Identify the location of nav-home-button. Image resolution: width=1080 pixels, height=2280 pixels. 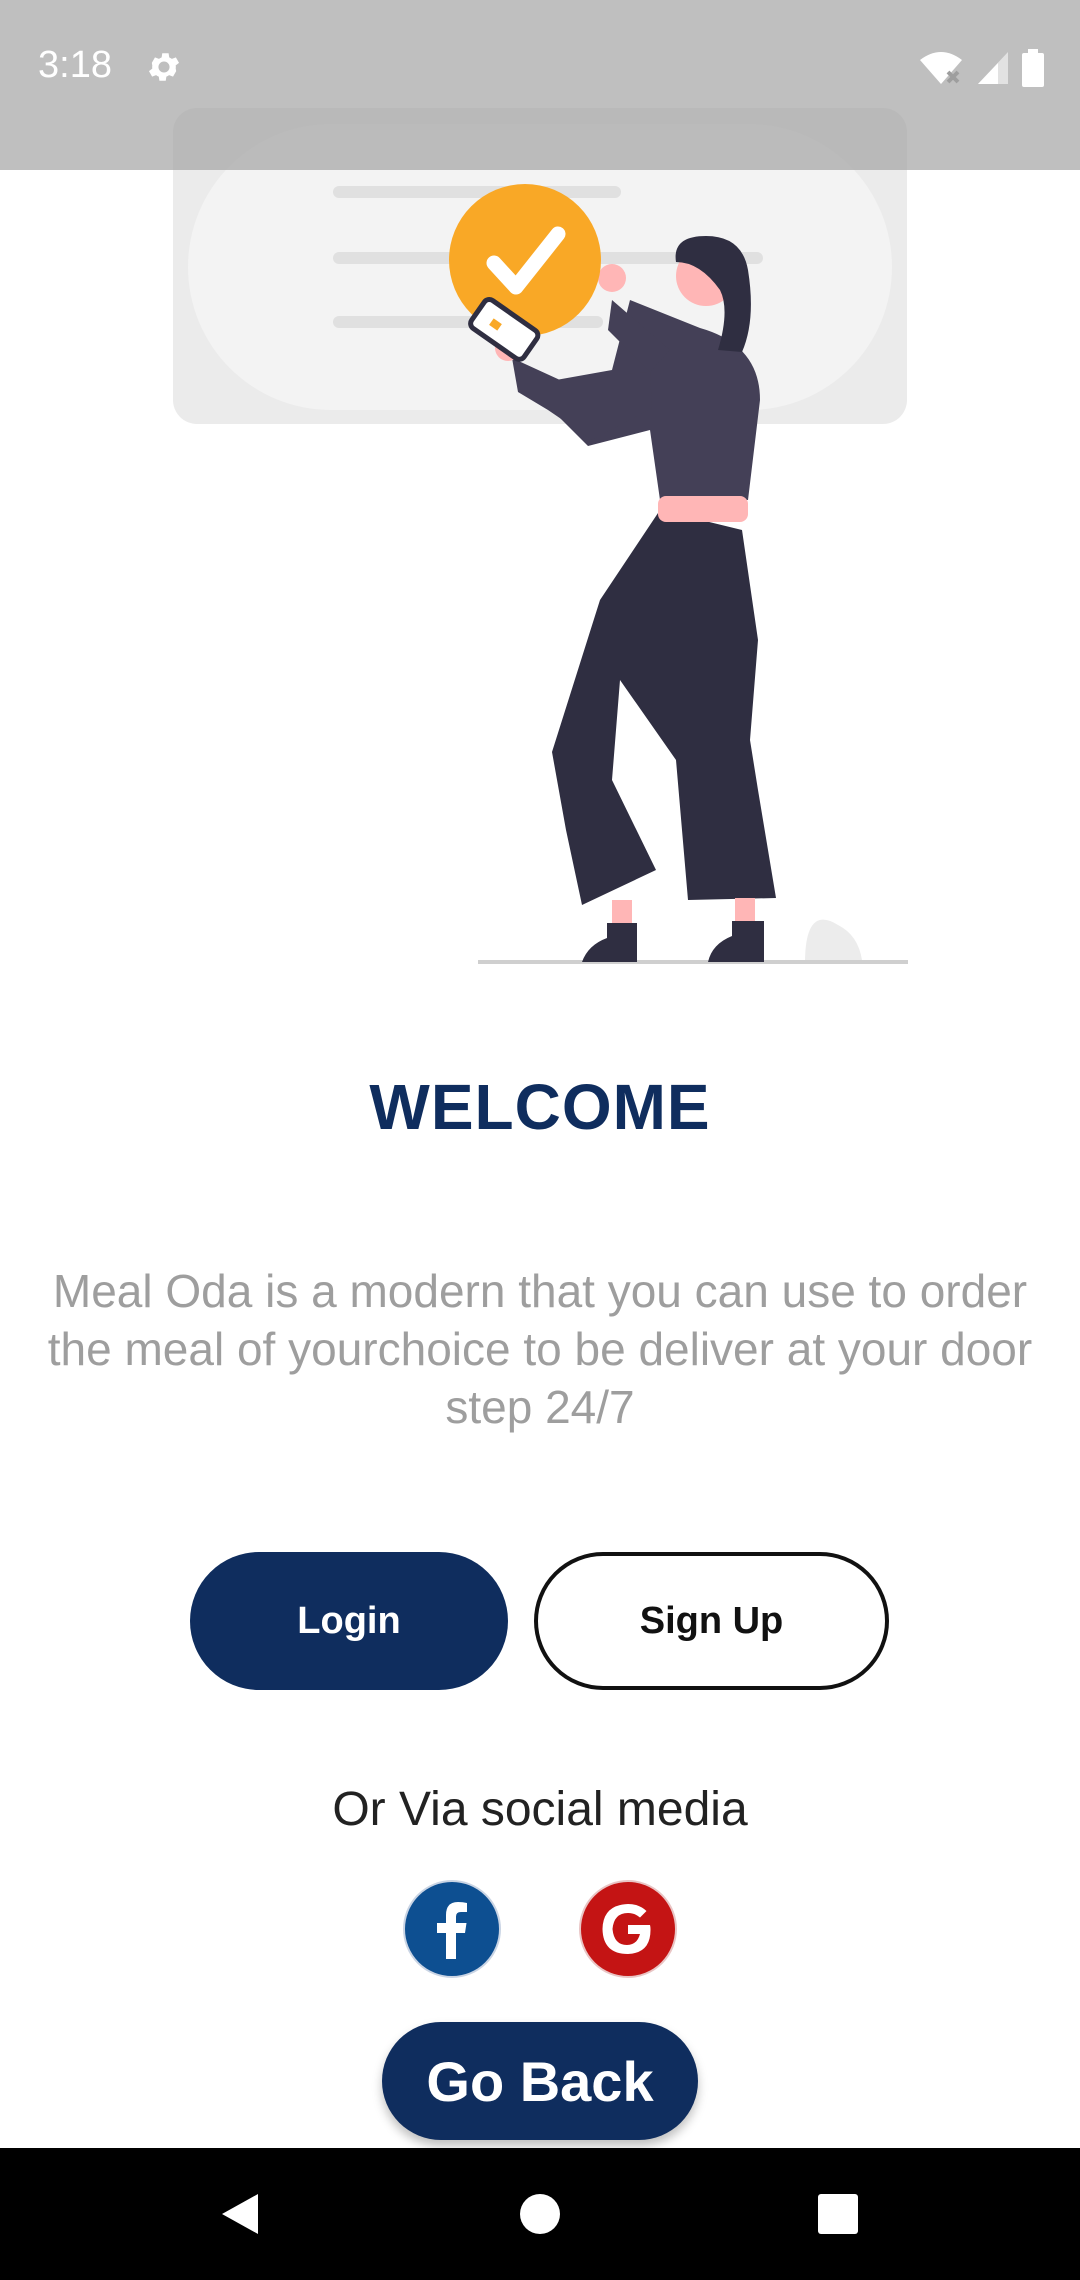
(540, 2214).